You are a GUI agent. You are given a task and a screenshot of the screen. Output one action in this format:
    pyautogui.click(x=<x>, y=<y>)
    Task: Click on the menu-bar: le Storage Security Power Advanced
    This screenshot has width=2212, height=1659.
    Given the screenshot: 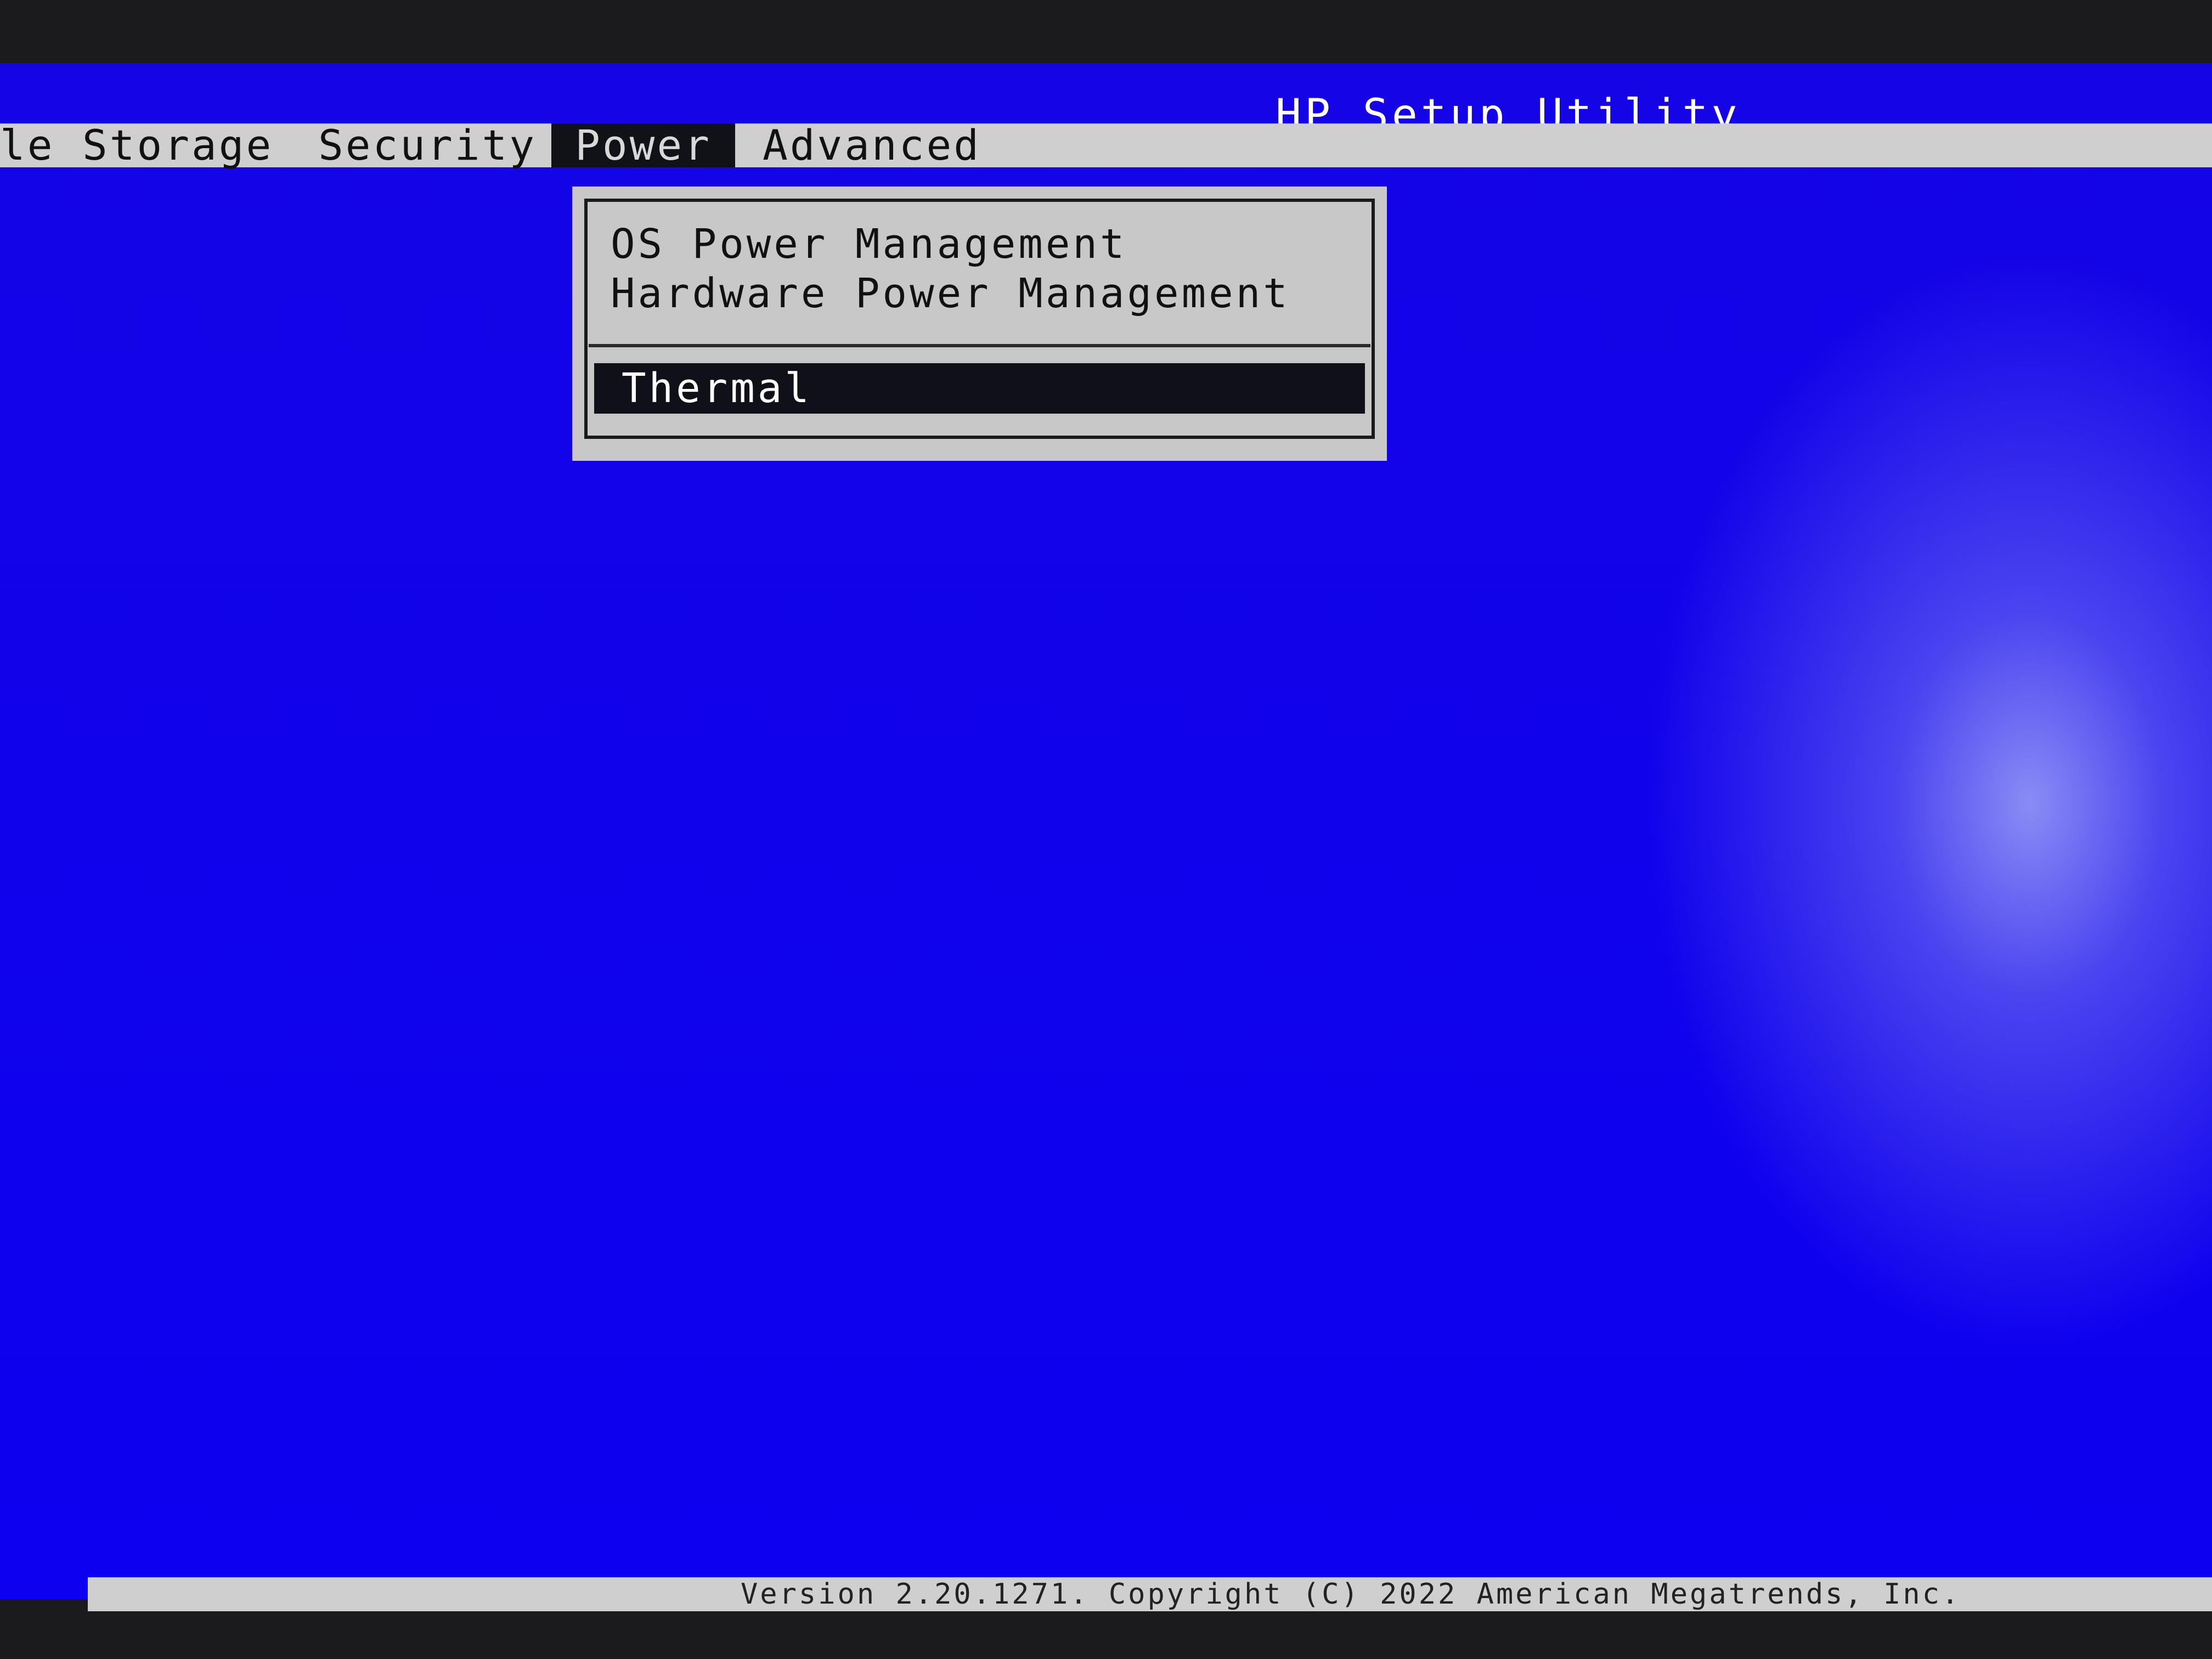 What is the action you would take?
    pyautogui.click(x=1106, y=145)
    